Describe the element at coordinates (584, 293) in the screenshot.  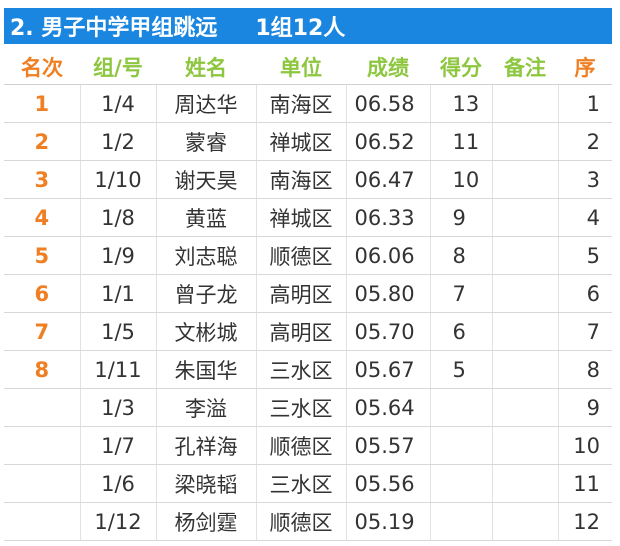
I see `seq-cell: 6` at that location.